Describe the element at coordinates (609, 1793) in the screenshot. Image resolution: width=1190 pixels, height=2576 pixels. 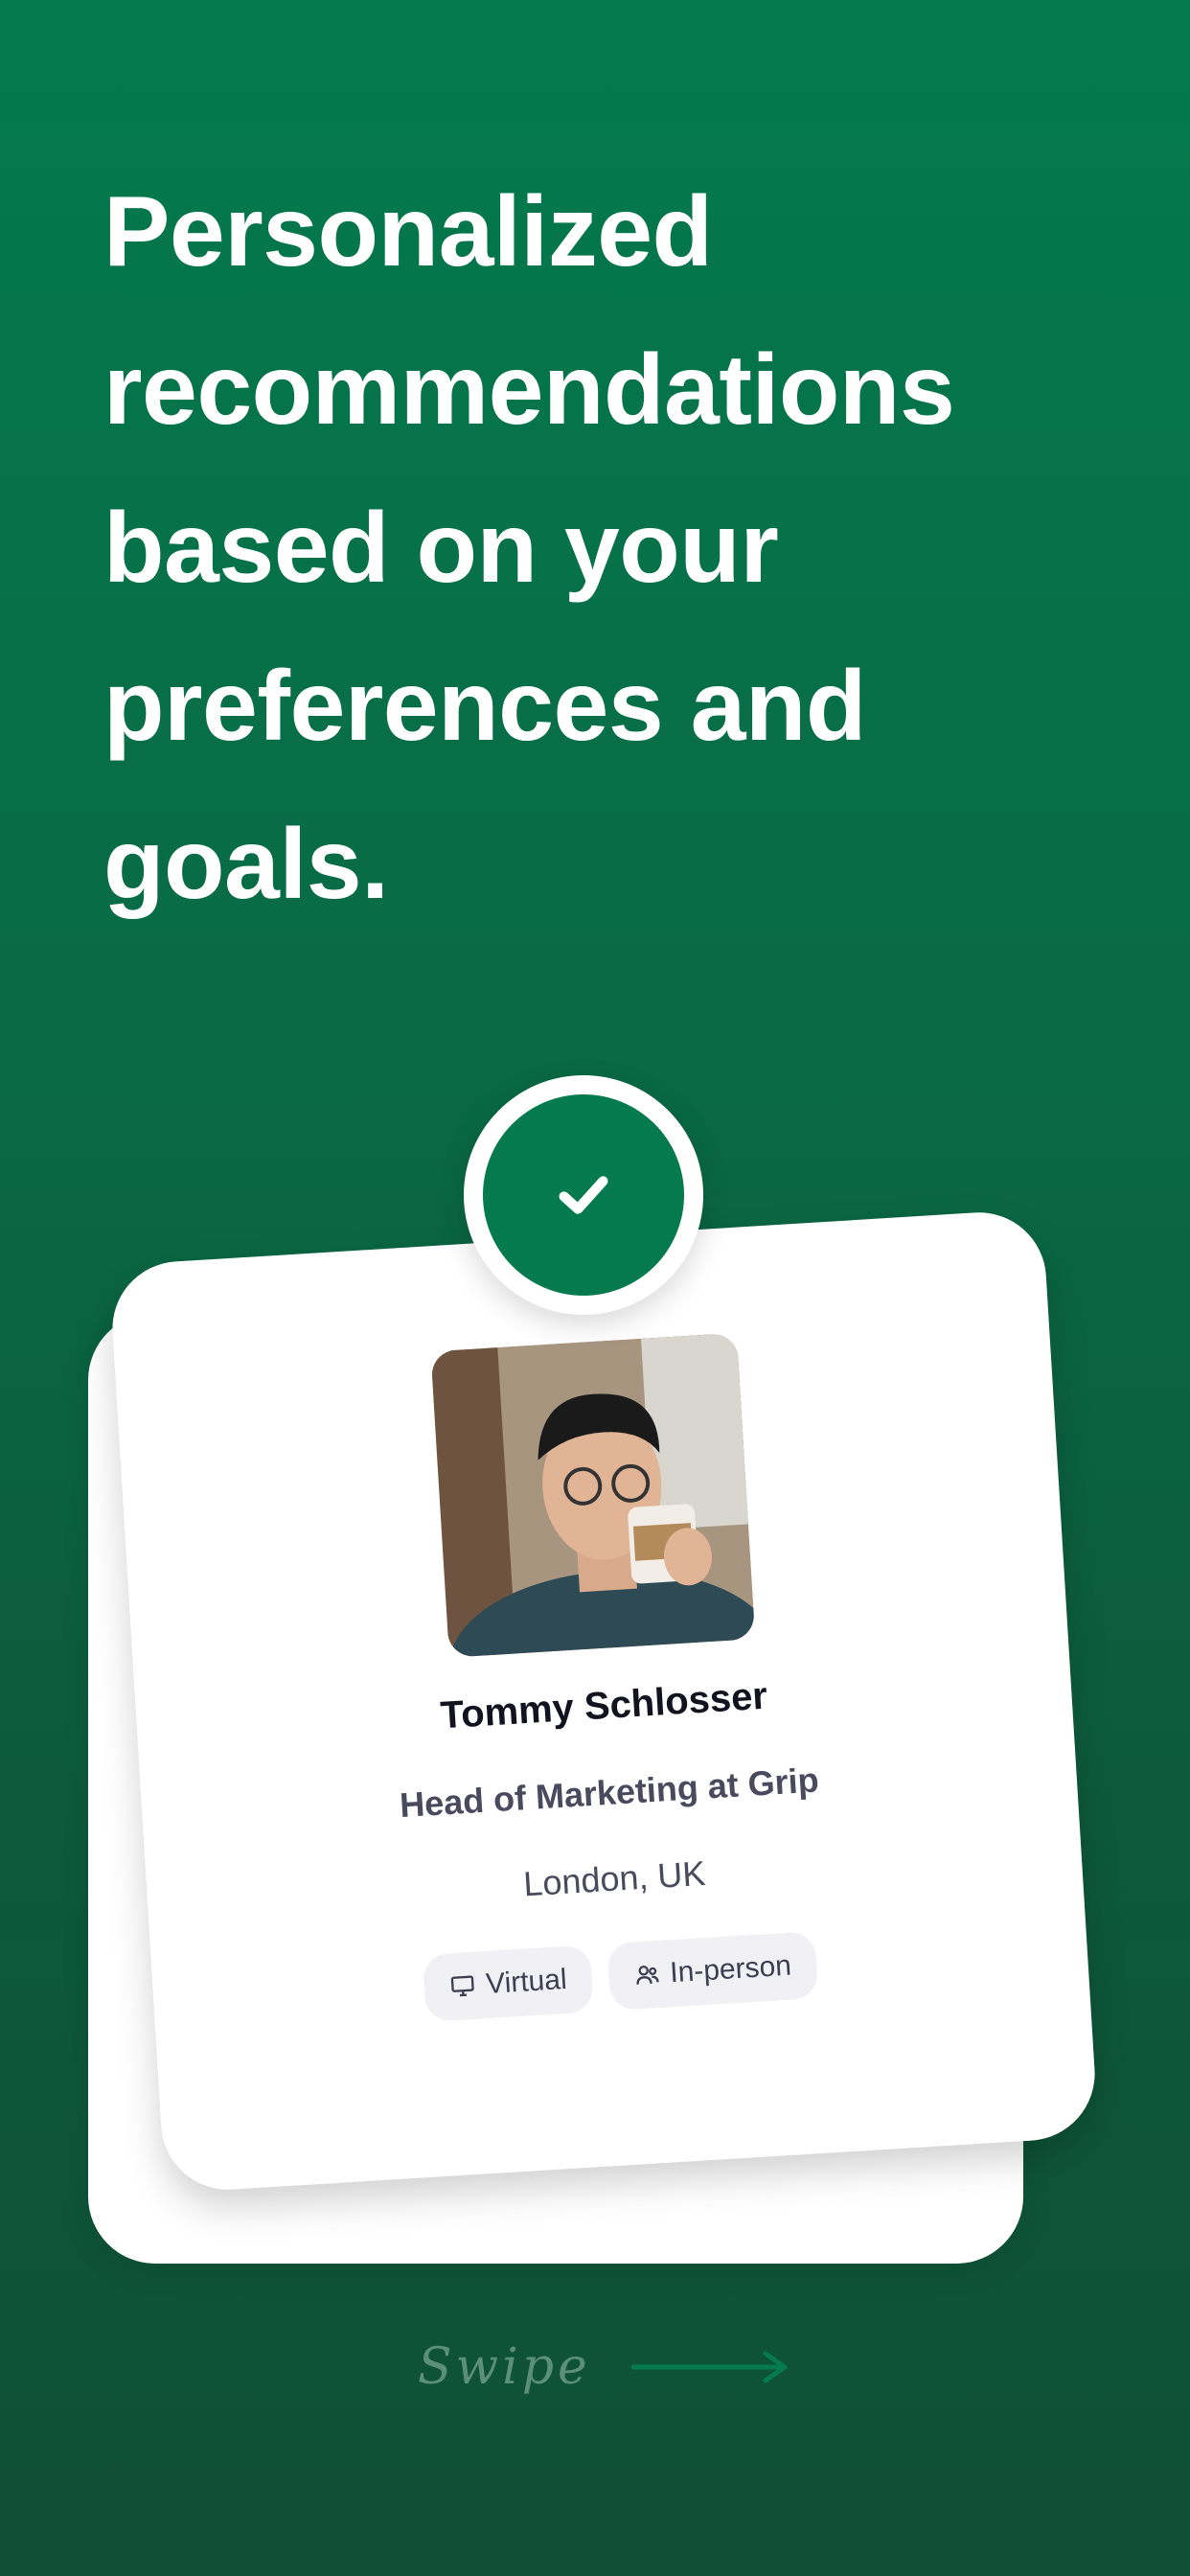
I see `profile-role: Head of Marketing at Grip` at that location.